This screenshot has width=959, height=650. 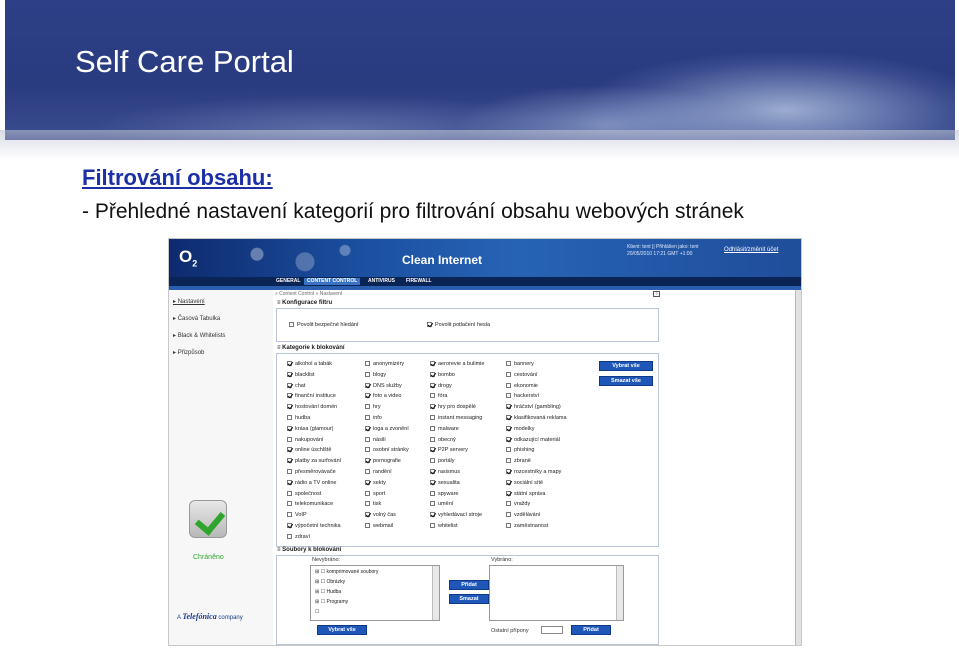 I want to click on category-checkbox: alkohol a tabák, so click(x=309, y=364).